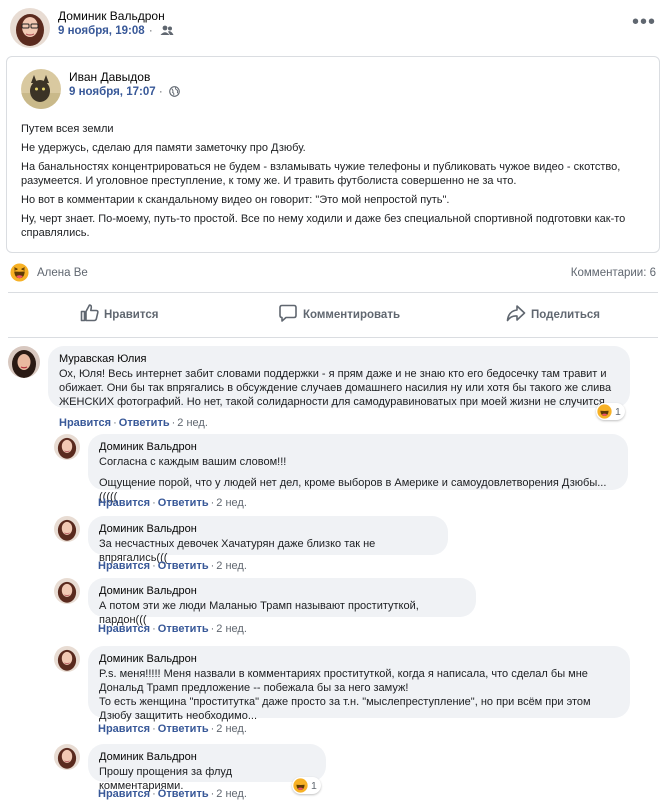 This screenshot has width=666, height=801. What do you see at coordinates (112, 92) in the screenshot?
I see `shared-date: 9 ноября, 17:07` at bounding box center [112, 92].